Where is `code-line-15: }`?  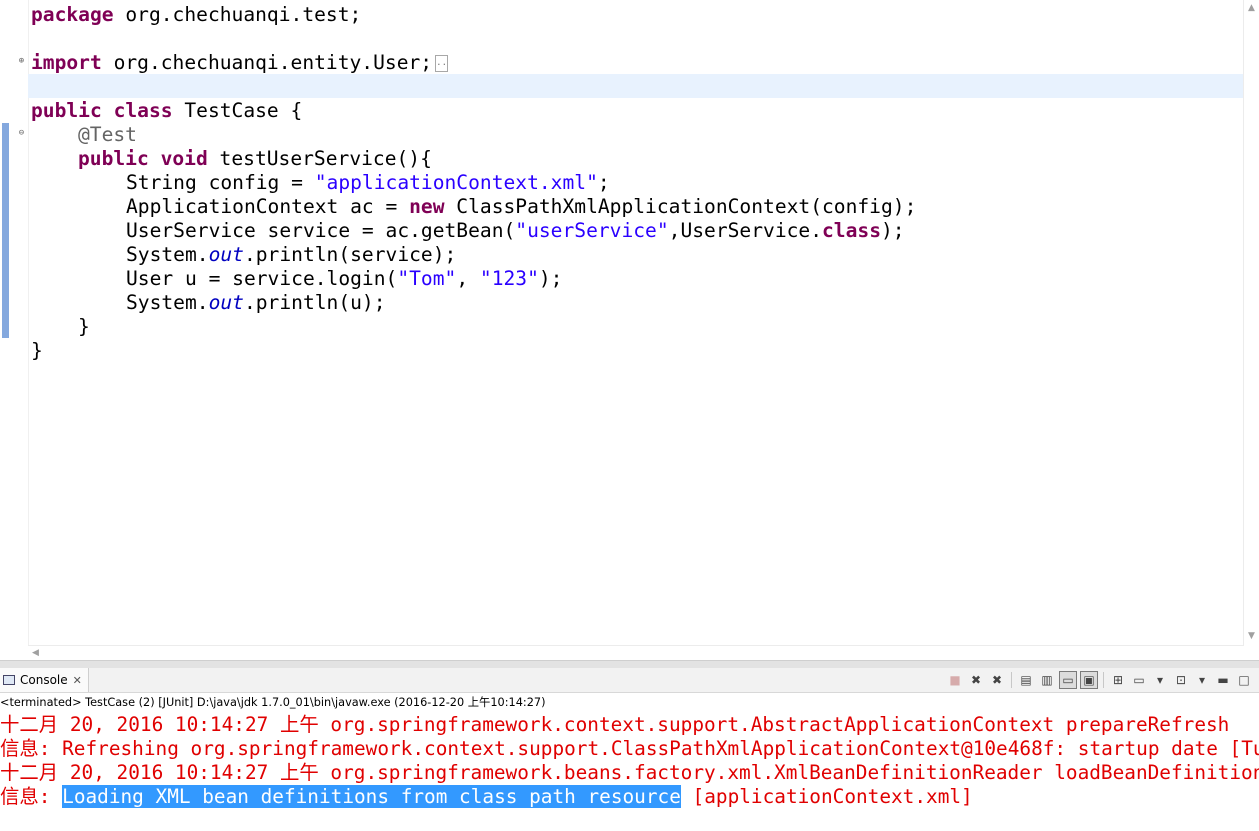 code-line-15: } is located at coordinates (37, 351).